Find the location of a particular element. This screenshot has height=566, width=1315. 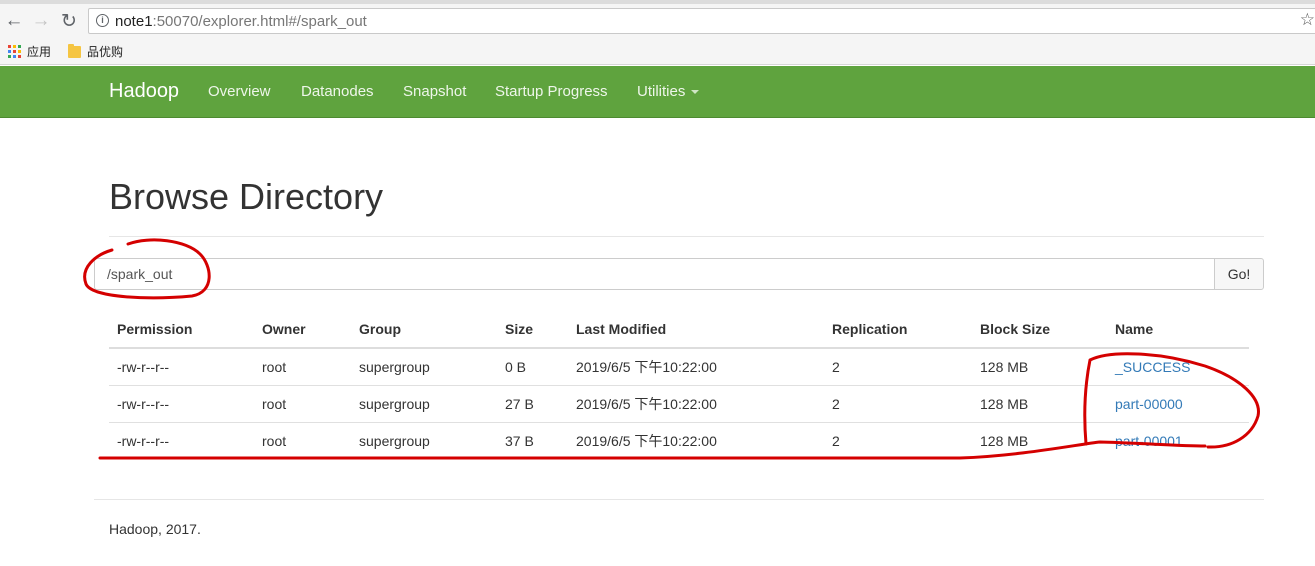

col-header-permission: Permission is located at coordinates (181, 329).